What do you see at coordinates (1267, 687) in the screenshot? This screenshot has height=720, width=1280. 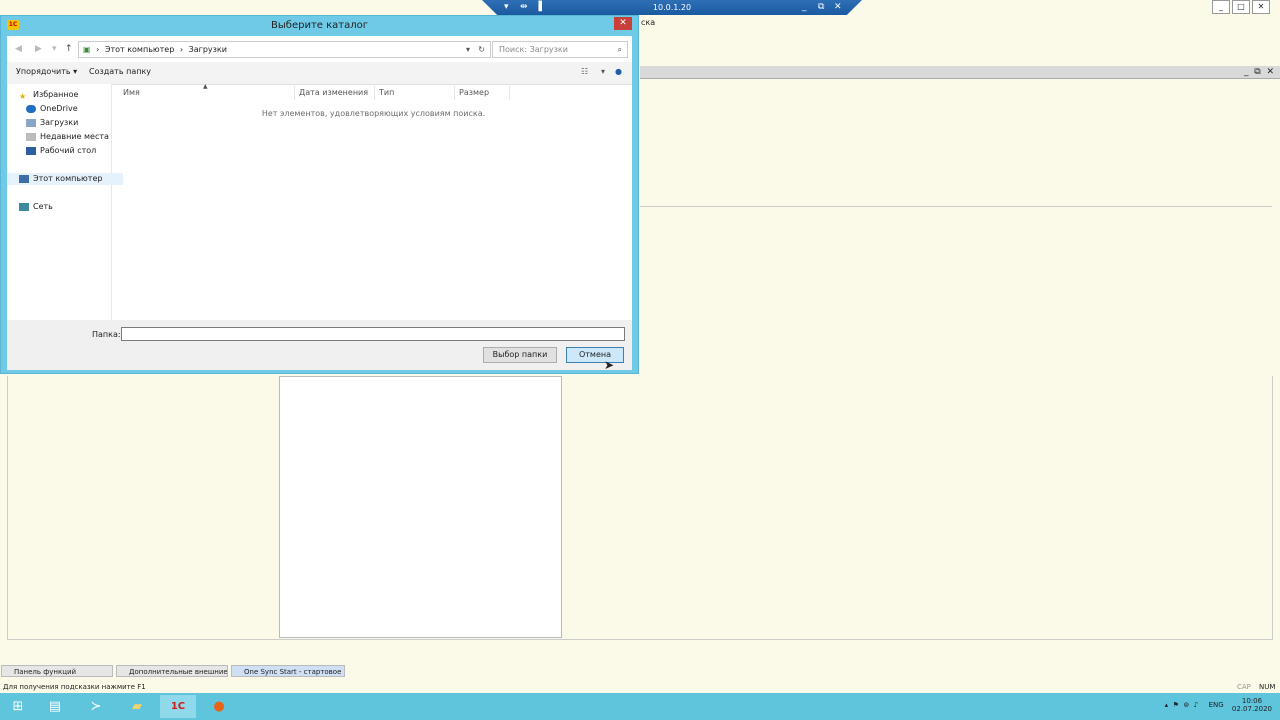 I see `num-indicator: NUM` at bounding box center [1267, 687].